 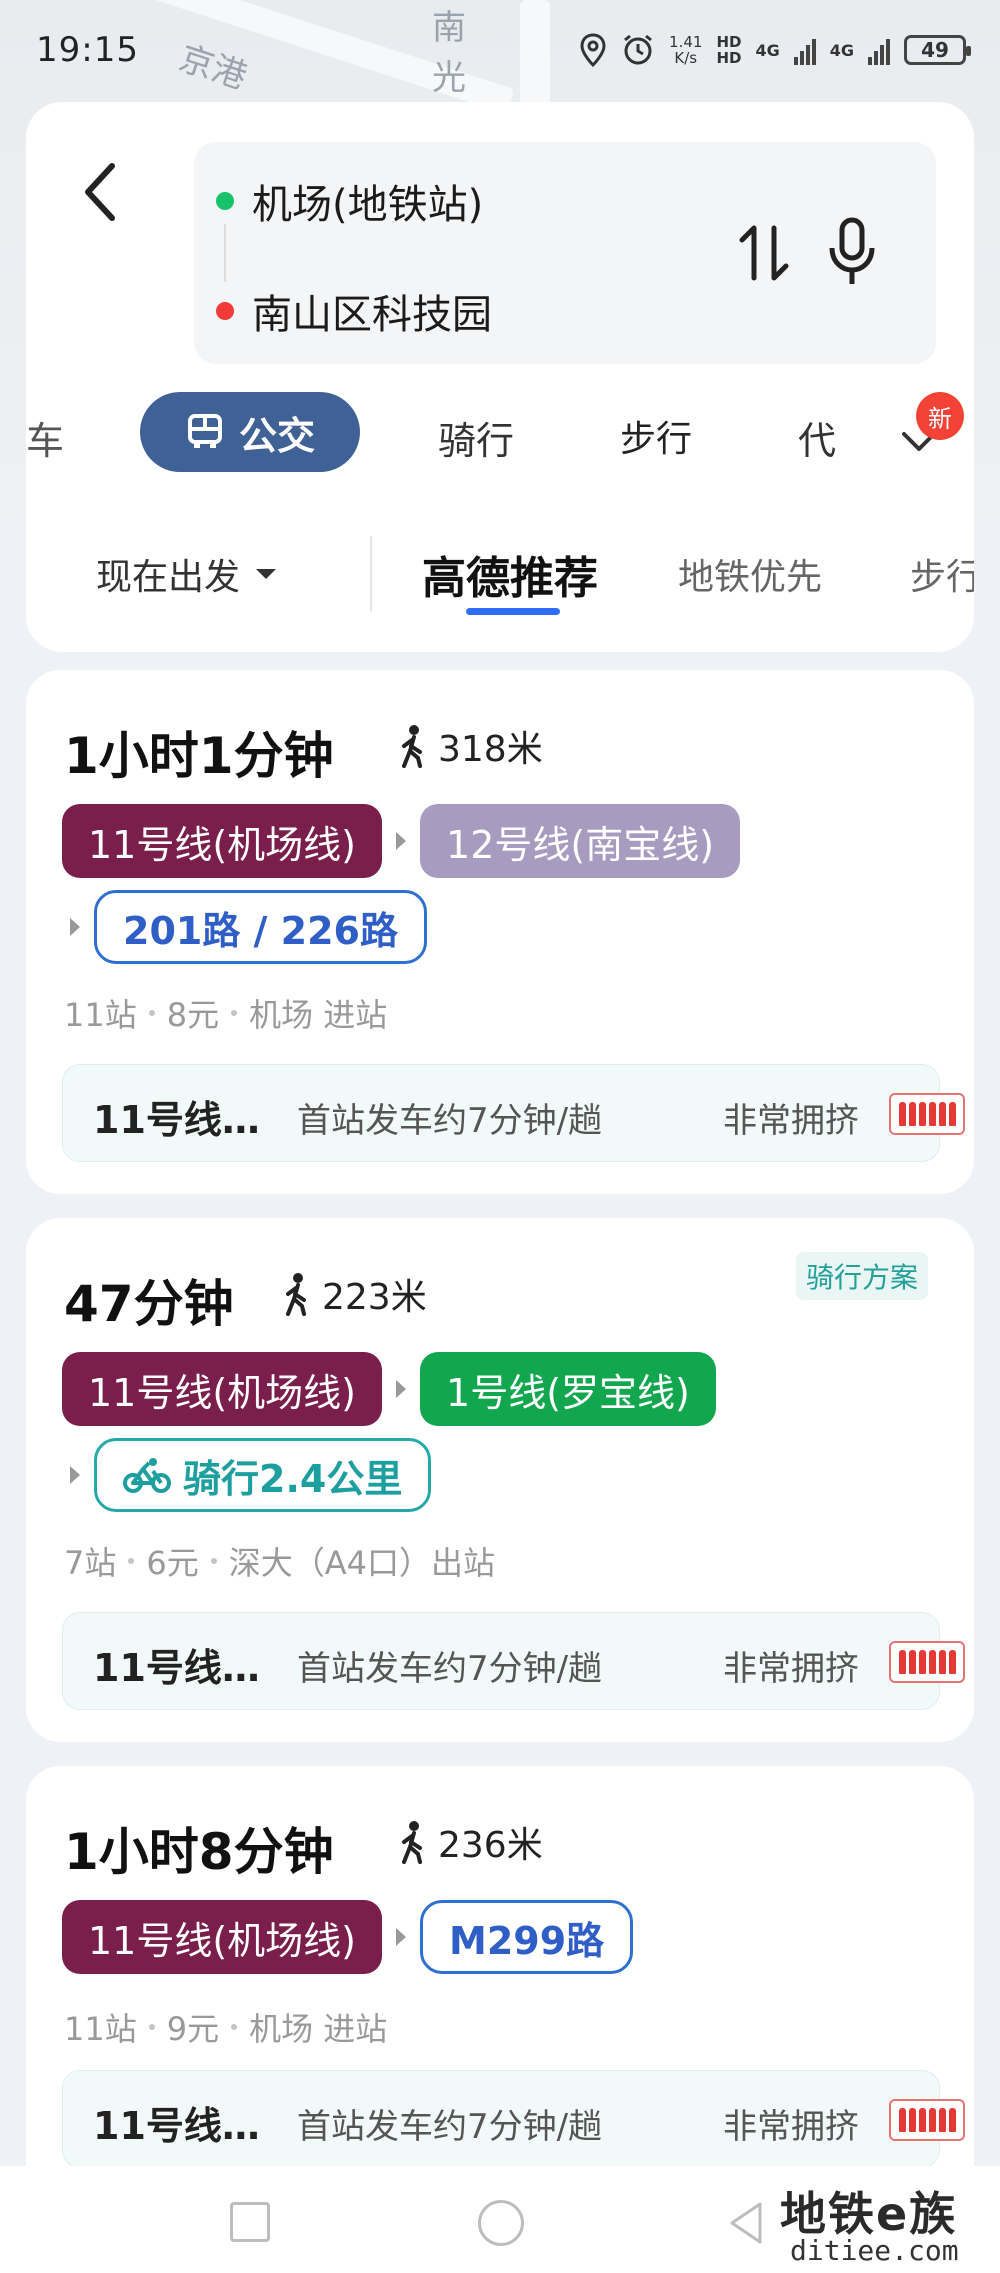 I want to click on recent-apps-button, so click(x=250, y=2222).